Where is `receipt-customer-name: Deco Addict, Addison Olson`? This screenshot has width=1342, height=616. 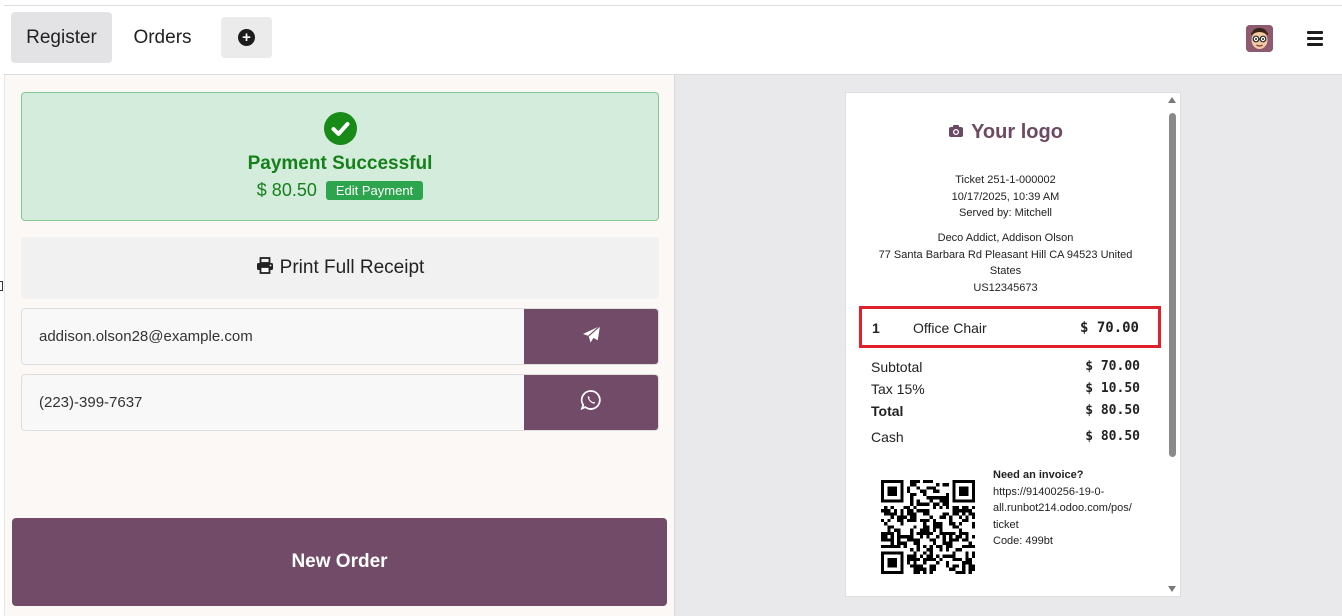
receipt-customer-name: Deco Addict, Addison Olson is located at coordinates (1005, 238).